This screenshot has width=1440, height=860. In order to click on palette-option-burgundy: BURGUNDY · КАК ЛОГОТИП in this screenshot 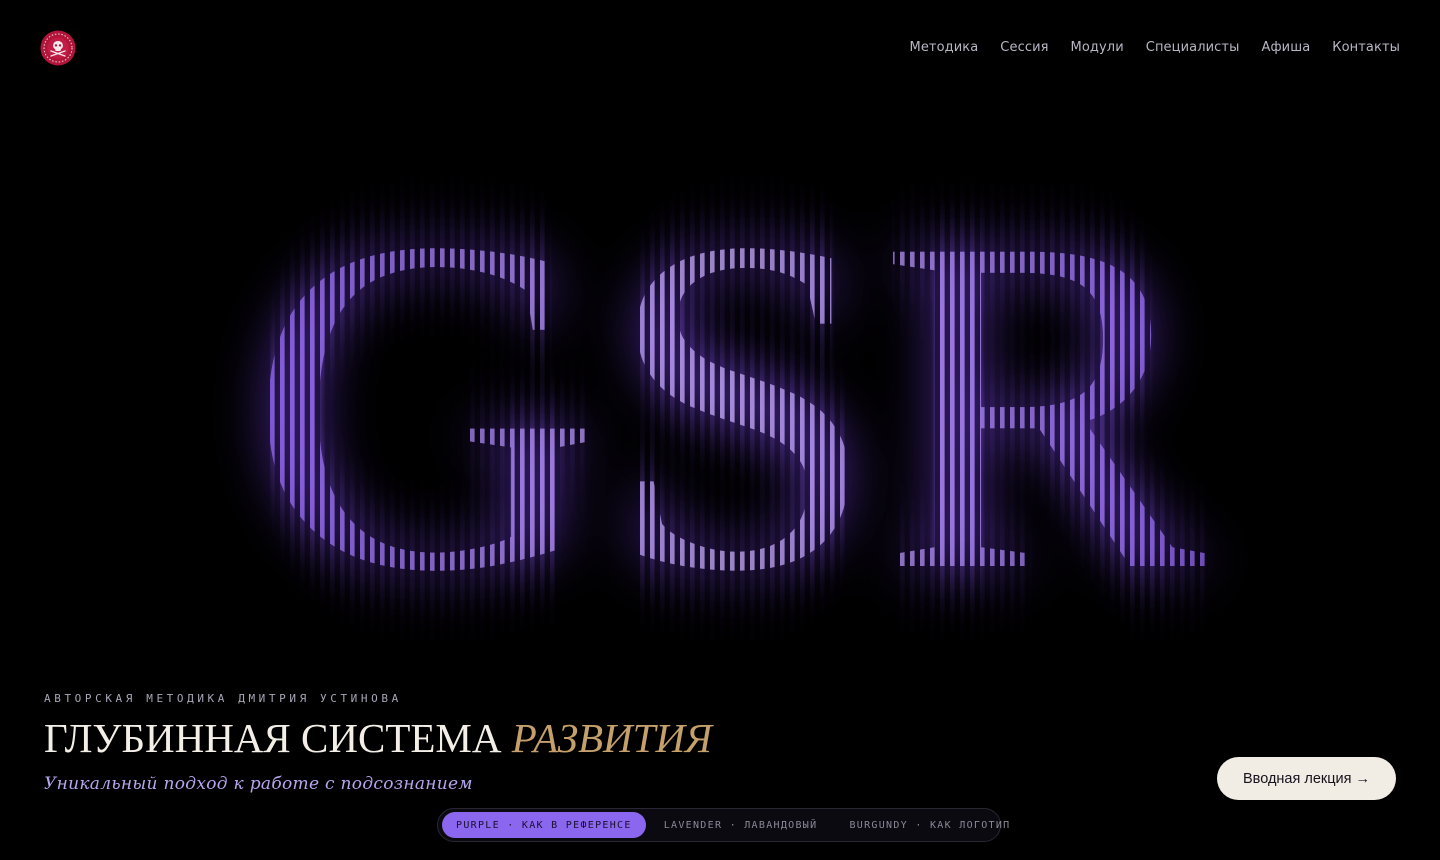, I will do `click(929, 825)`.